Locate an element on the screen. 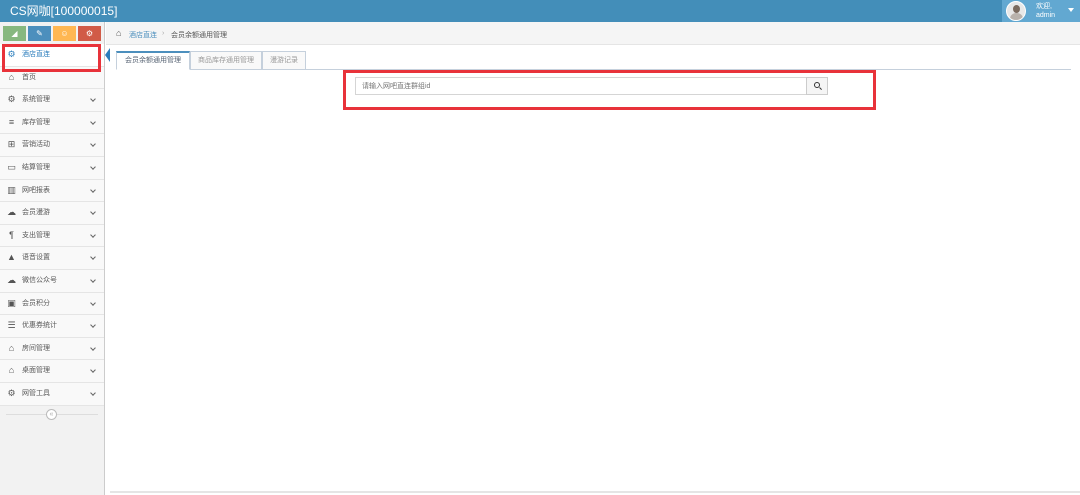 This screenshot has height=495, width=1080. cogs-icon: ⚙ is located at coordinates (89, 33).